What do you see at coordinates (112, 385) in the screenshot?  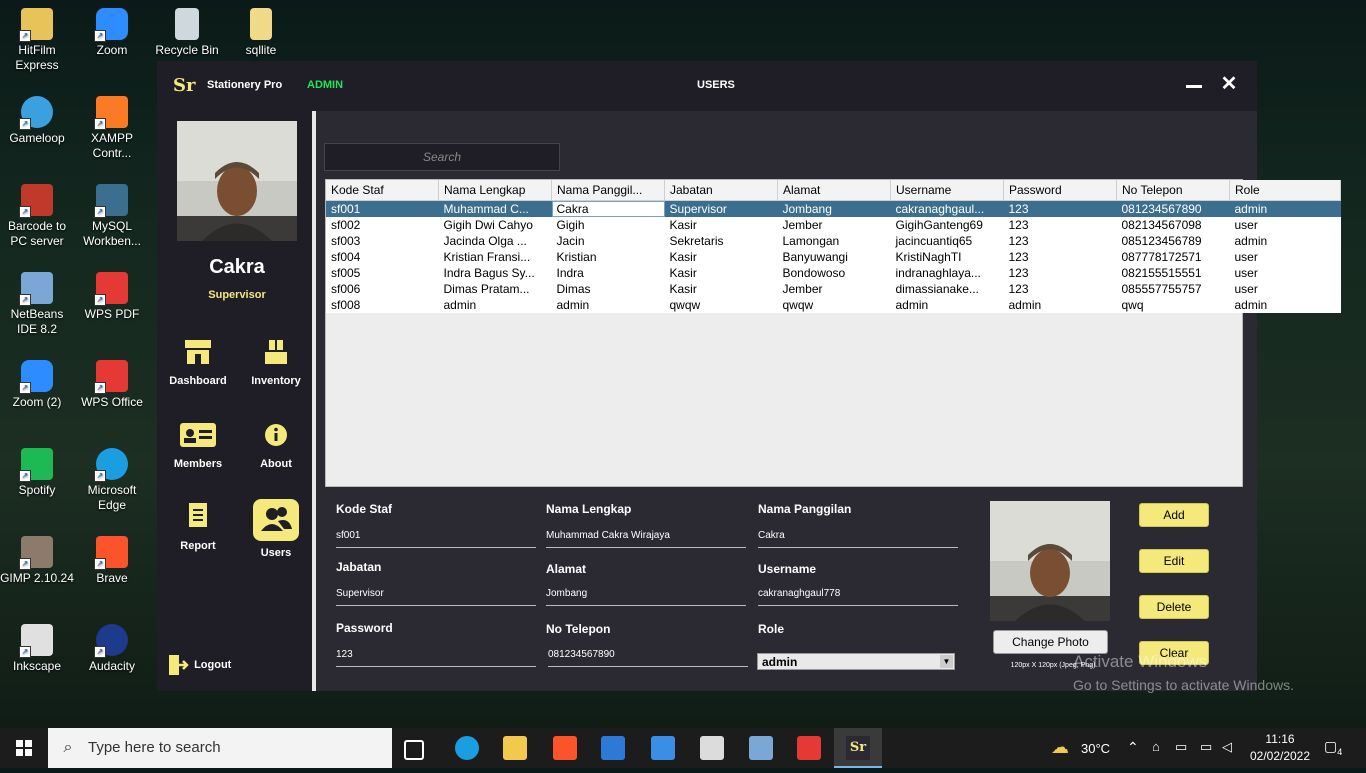 I see `desktop-icon-wps-office: ↗ WPS Office` at bounding box center [112, 385].